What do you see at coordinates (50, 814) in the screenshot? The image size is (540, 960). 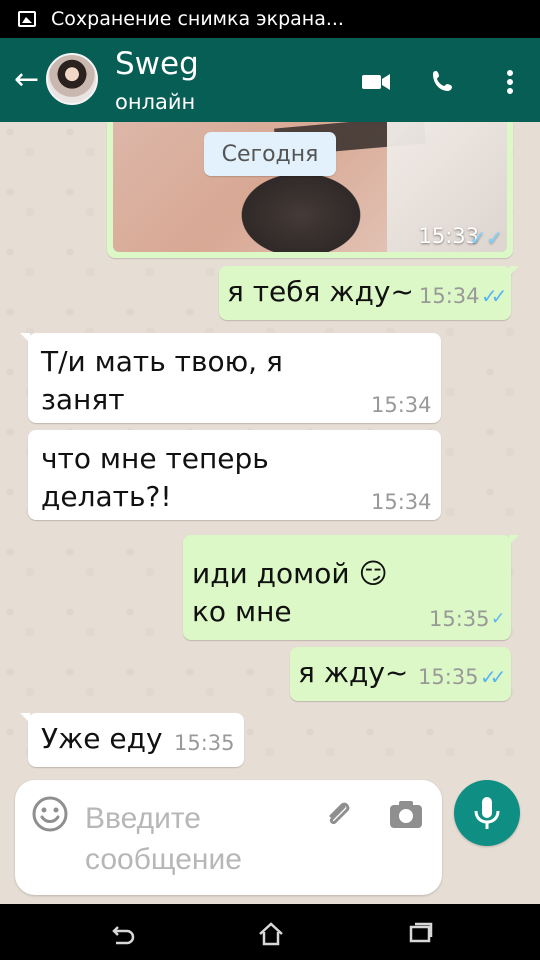 I see `emoji-icon` at bounding box center [50, 814].